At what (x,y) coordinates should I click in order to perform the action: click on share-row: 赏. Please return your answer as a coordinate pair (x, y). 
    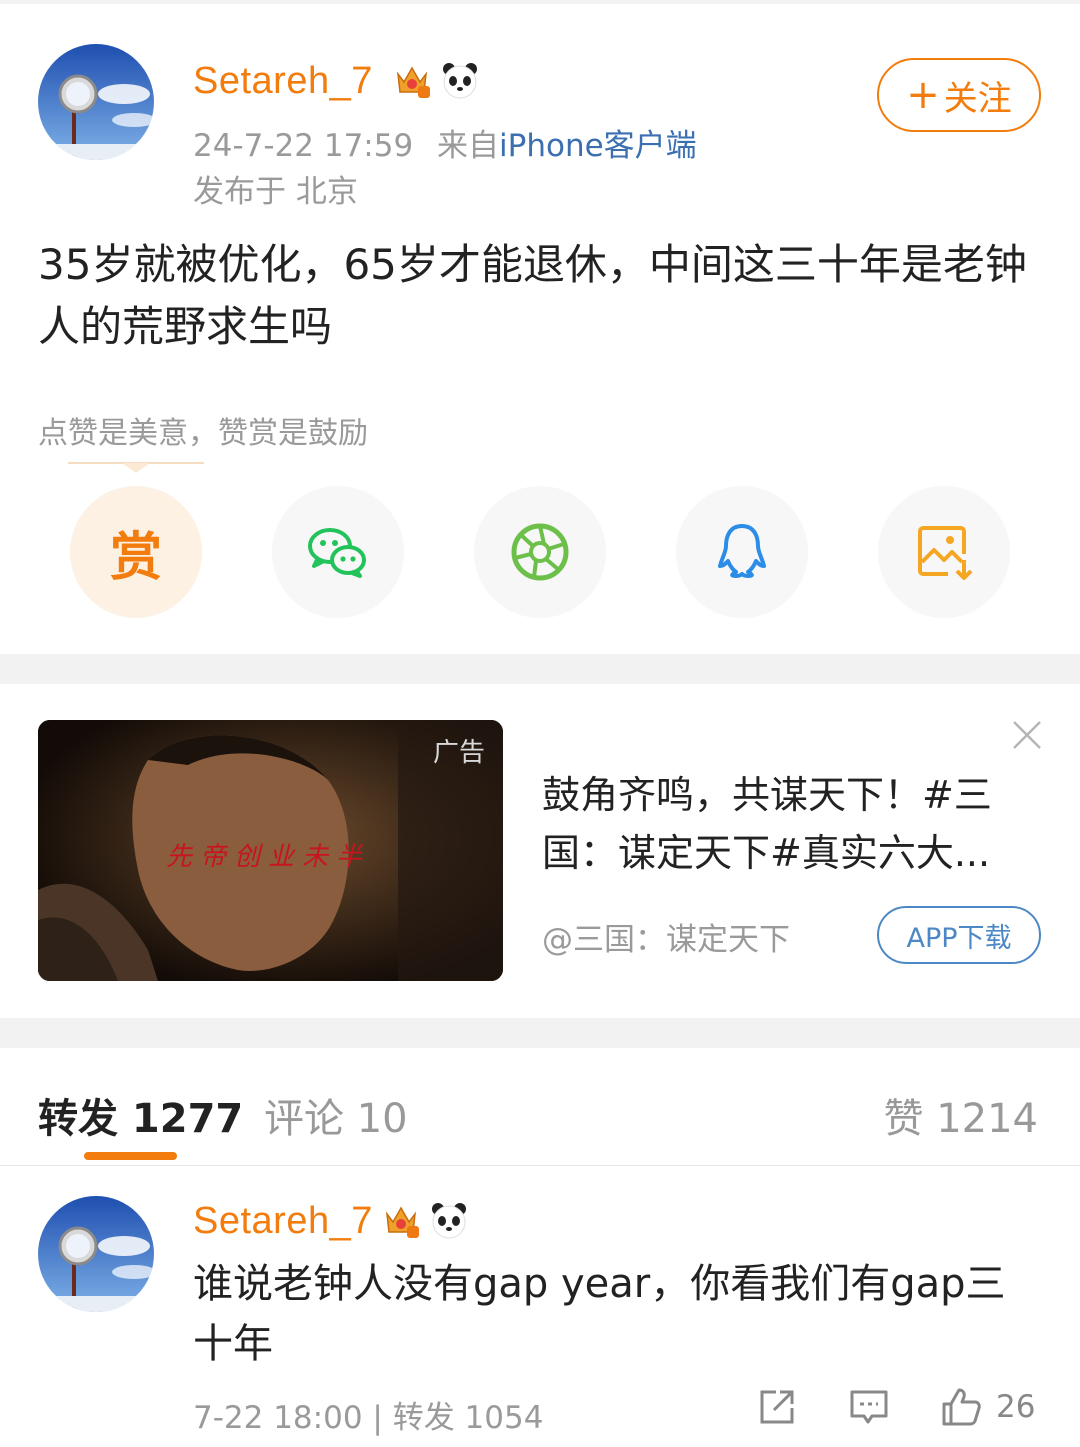
    Looking at the image, I should click on (540, 552).